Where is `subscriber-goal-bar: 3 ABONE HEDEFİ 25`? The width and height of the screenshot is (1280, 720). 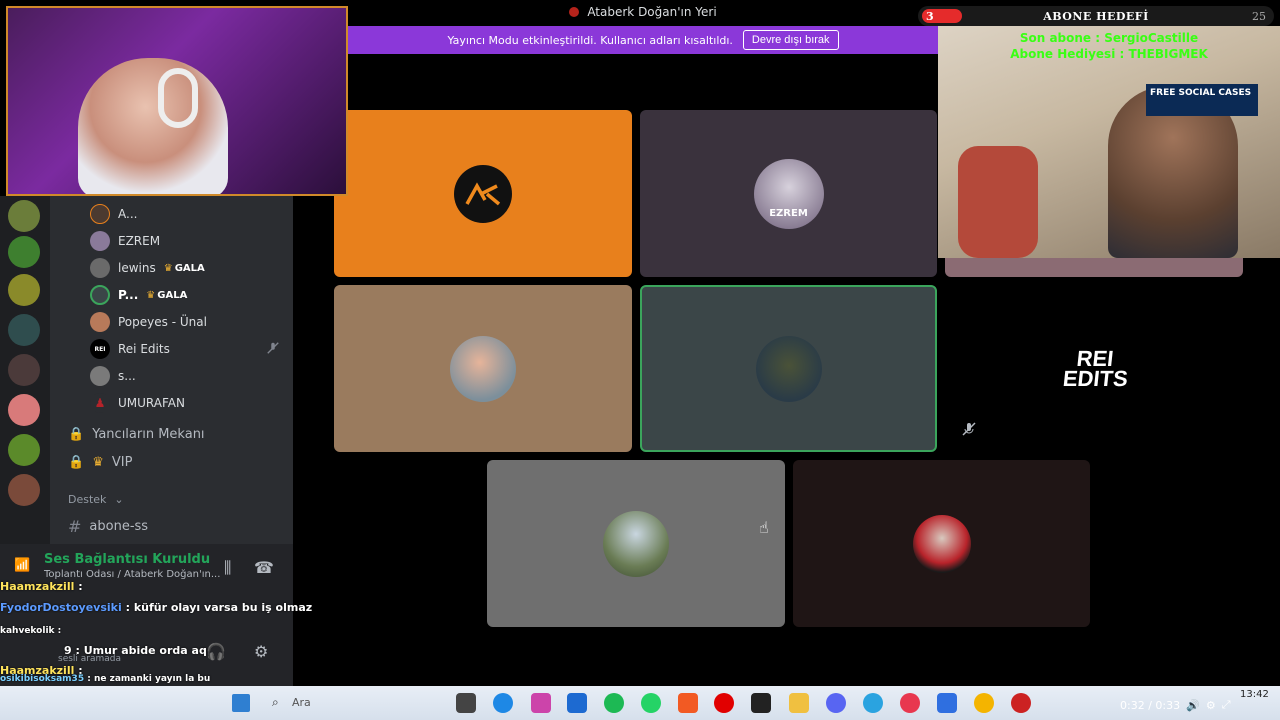
subscriber-goal-bar: 3 ABONE HEDEFİ 25 is located at coordinates (1096, 16).